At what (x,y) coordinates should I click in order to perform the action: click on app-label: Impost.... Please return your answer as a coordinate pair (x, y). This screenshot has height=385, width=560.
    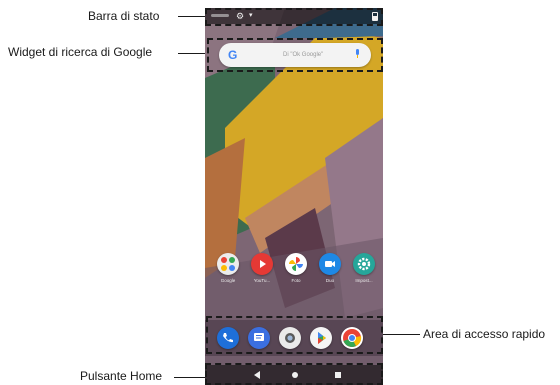
    Looking at the image, I should click on (364, 280).